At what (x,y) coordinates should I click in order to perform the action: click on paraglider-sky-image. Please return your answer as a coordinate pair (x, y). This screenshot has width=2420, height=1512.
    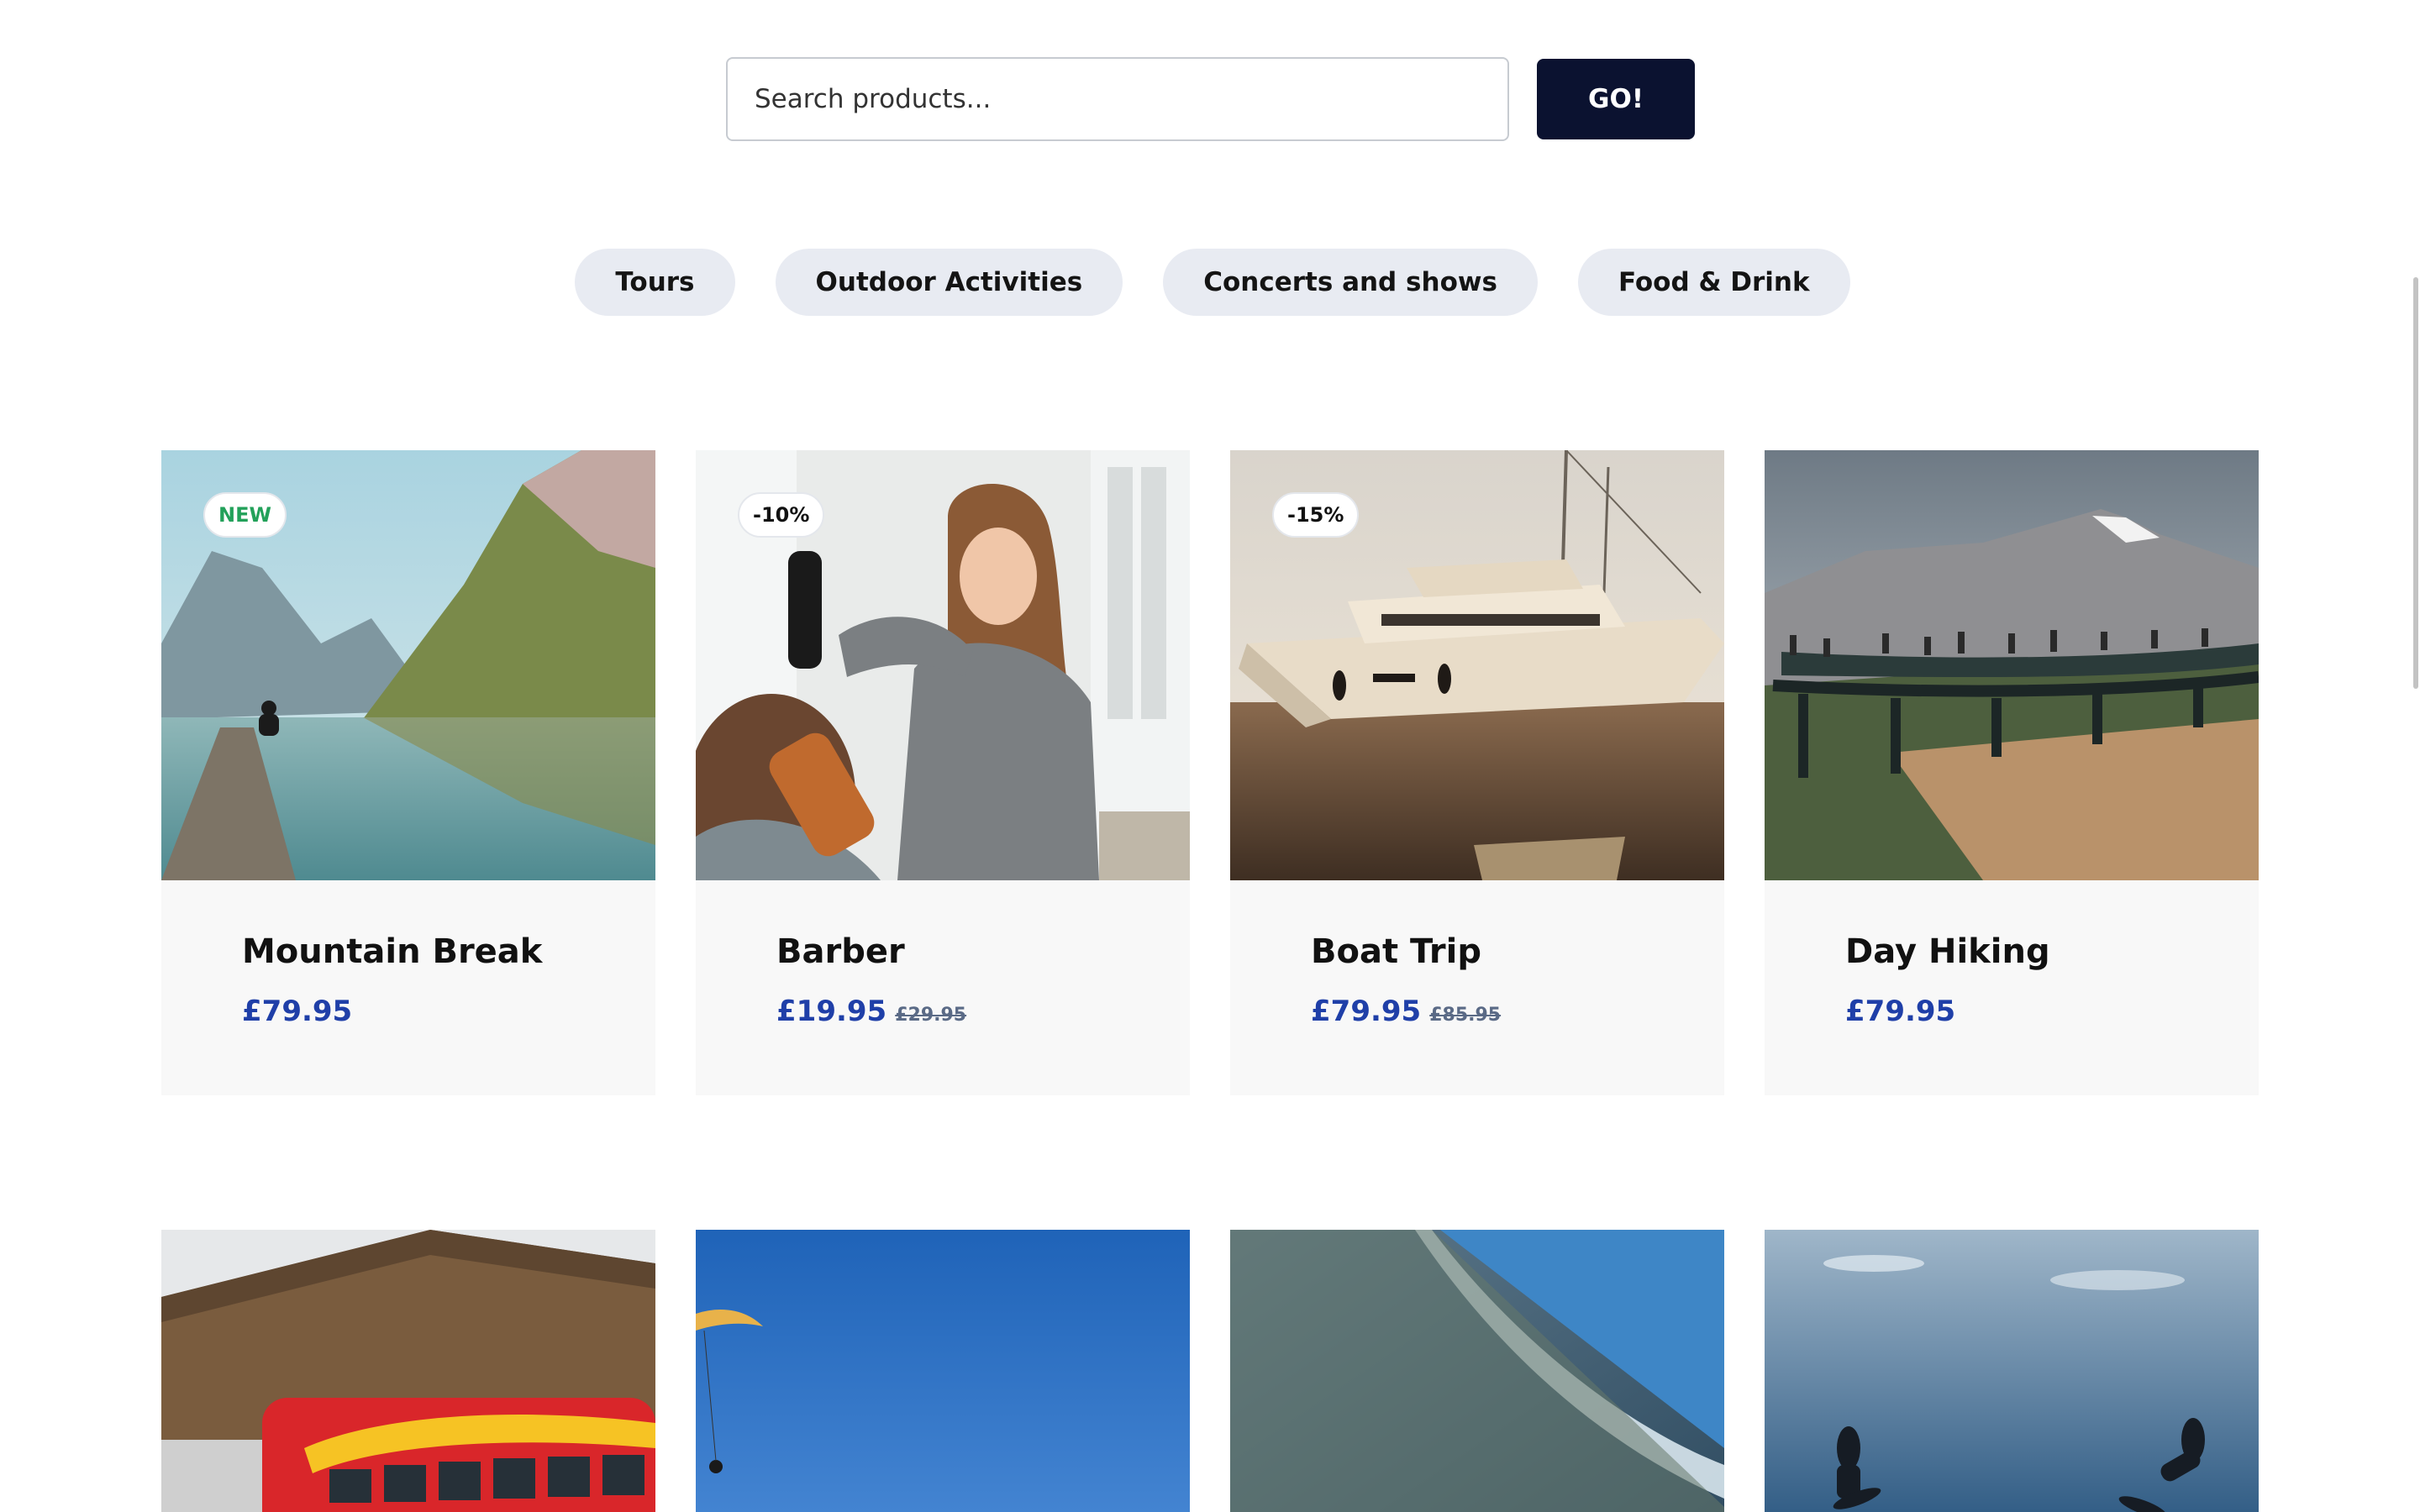
    Looking at the image, I should click on (943, 1371).